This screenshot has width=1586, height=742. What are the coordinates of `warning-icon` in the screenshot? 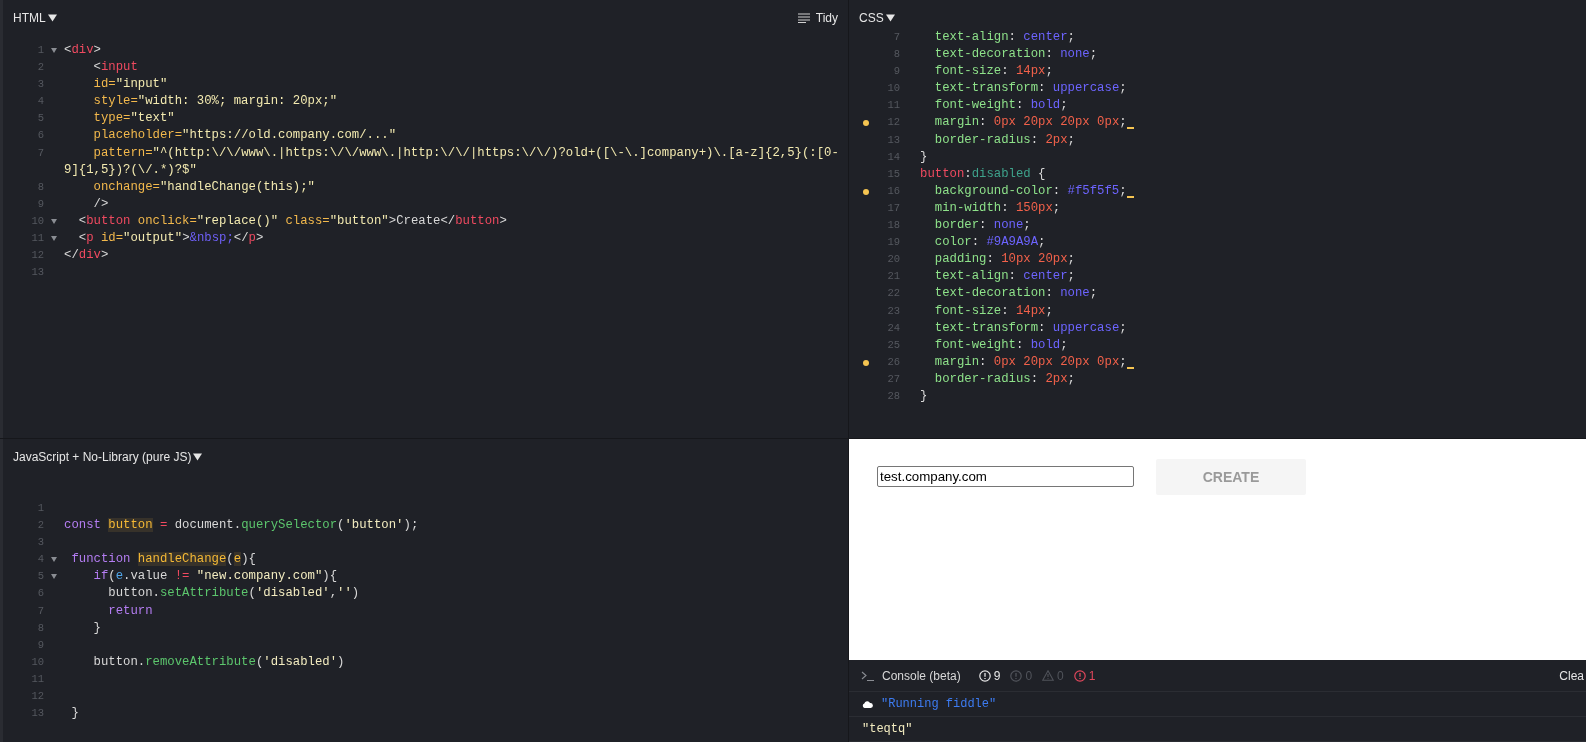 It's located at (1048, 675).